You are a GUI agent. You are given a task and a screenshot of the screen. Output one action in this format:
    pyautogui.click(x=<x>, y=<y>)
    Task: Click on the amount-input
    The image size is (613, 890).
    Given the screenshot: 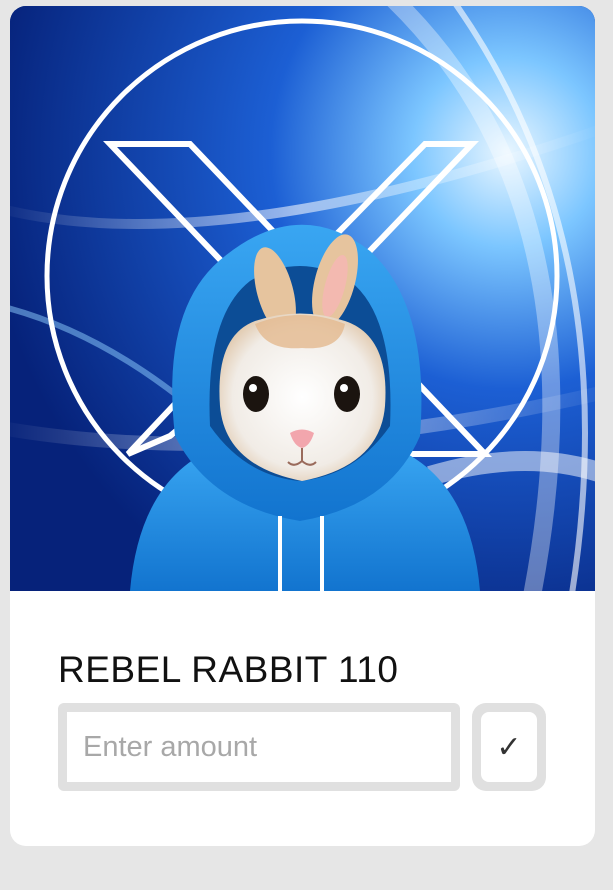 What is the action you would take?
    pyautogui.click(x=259, y=747)
    